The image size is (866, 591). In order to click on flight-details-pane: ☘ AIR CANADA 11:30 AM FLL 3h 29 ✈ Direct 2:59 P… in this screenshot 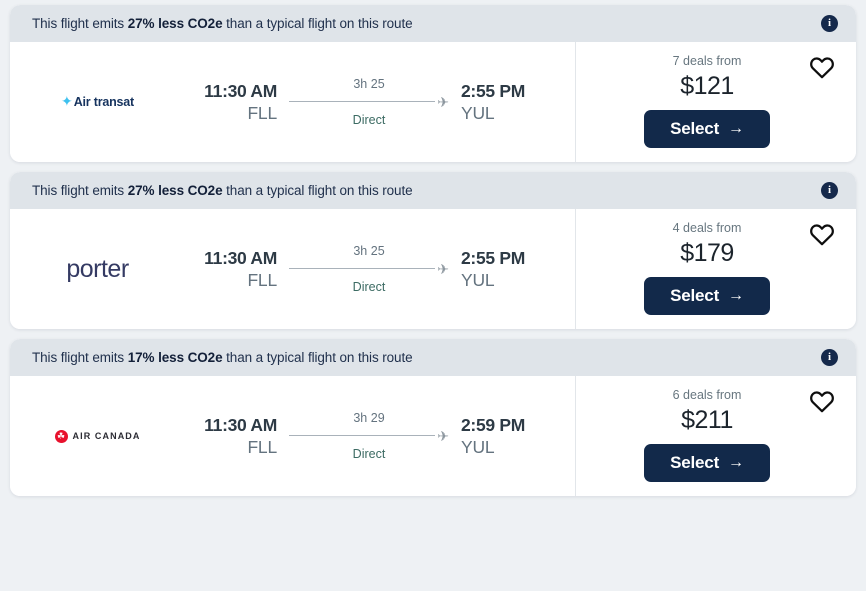, I will do `click(292, 436)`.